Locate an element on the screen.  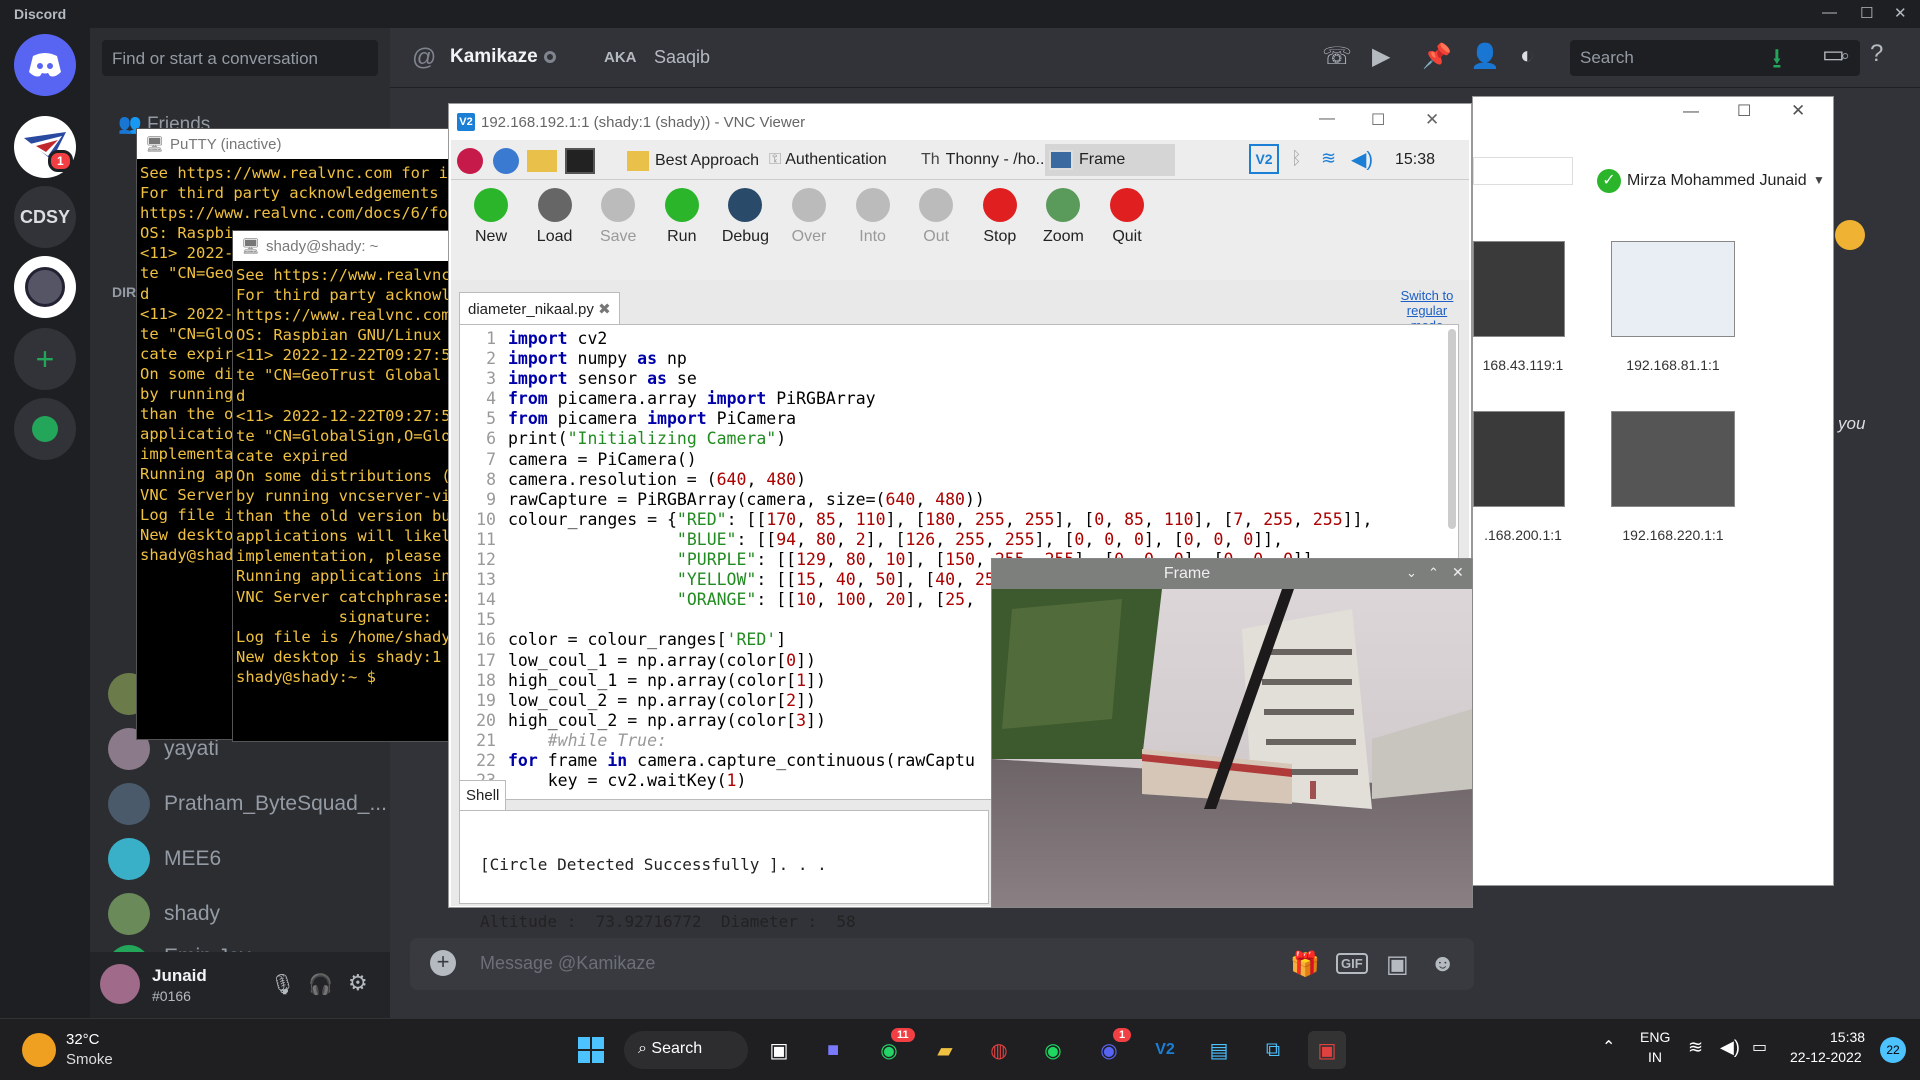
camera-frame-window: Frame ⌄ ⌃ ✕ is located at coordinates (1232, 733).